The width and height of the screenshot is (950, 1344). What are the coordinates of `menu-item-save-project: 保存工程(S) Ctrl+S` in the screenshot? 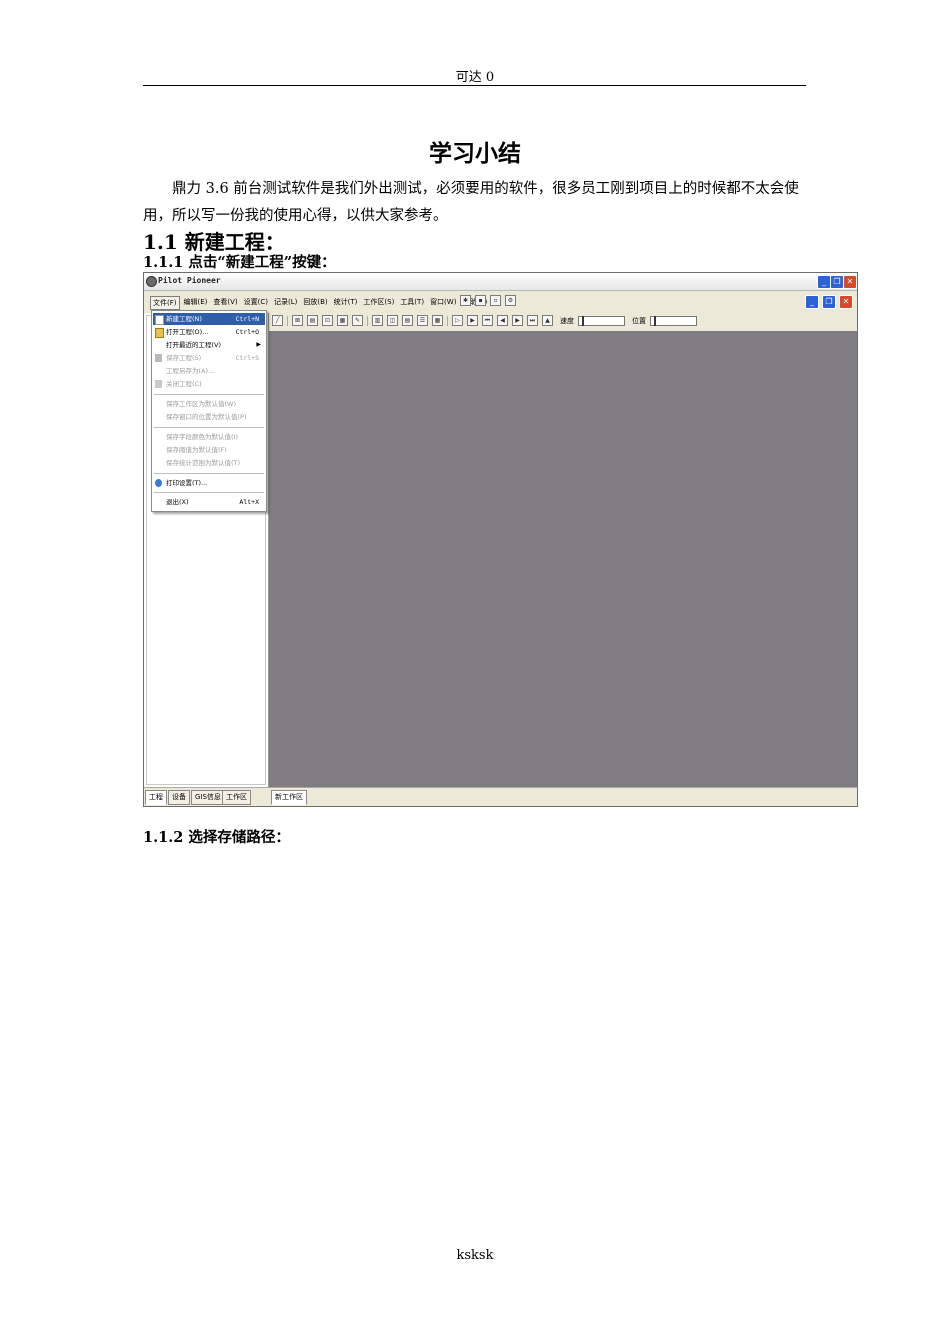 It's located at (209, 358).